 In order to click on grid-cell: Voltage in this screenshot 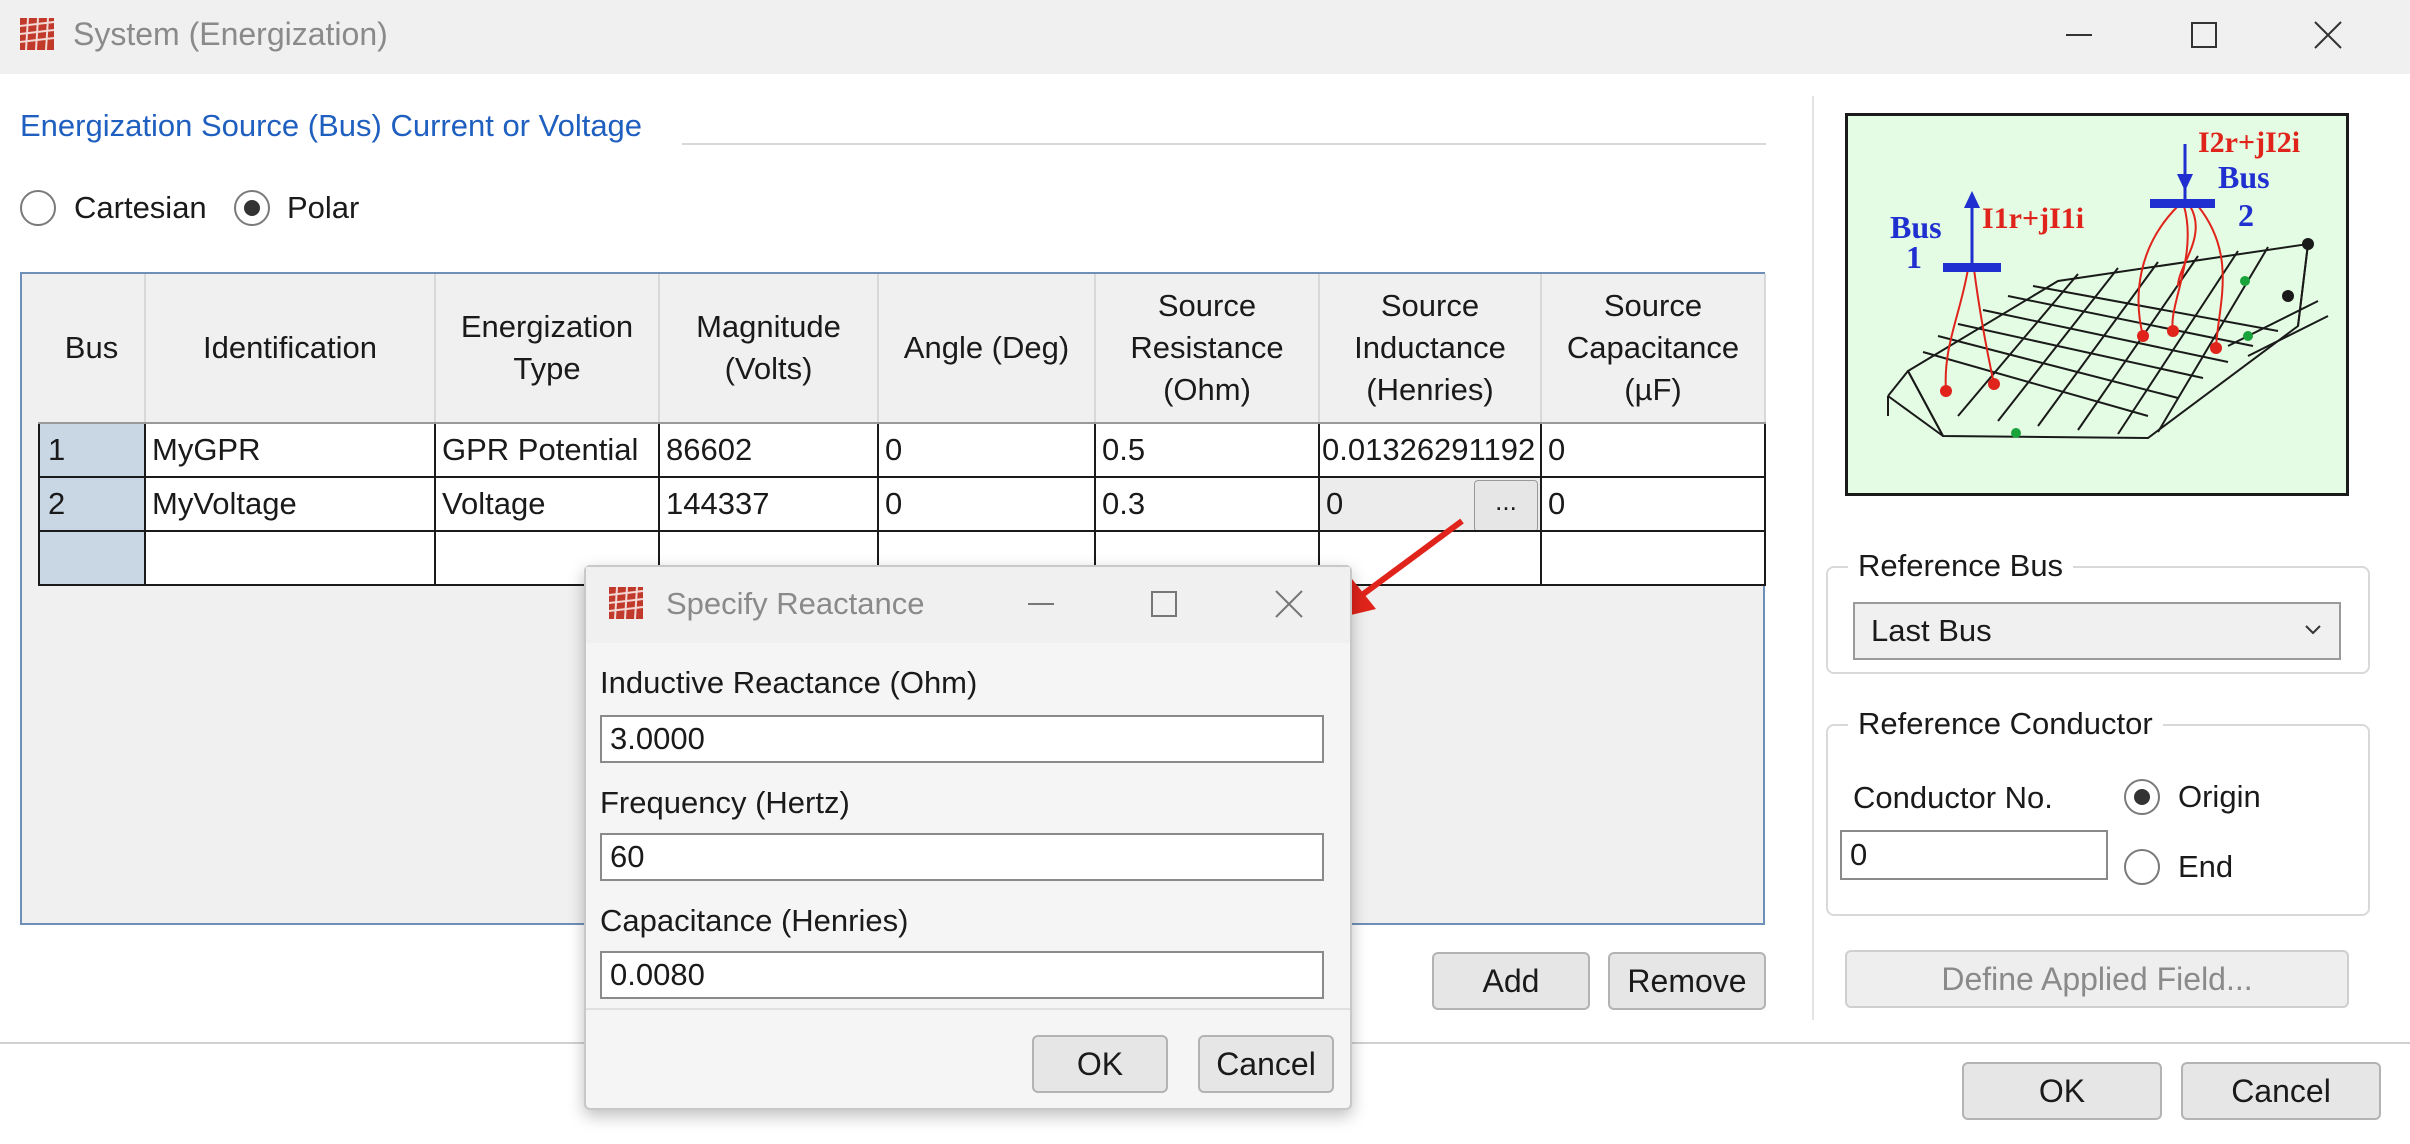, I will do `click(547, 504)`.